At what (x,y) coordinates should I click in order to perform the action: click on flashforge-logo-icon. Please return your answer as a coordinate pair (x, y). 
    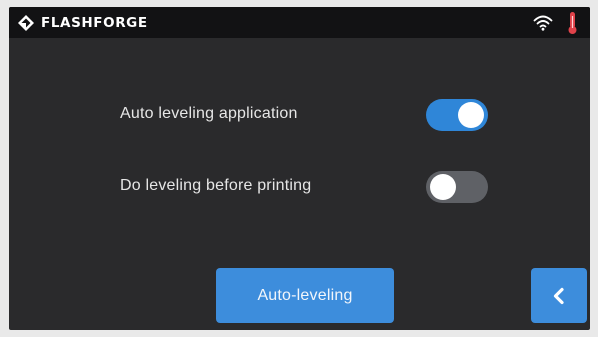
    Looking at the image, I should click on (26, 23).